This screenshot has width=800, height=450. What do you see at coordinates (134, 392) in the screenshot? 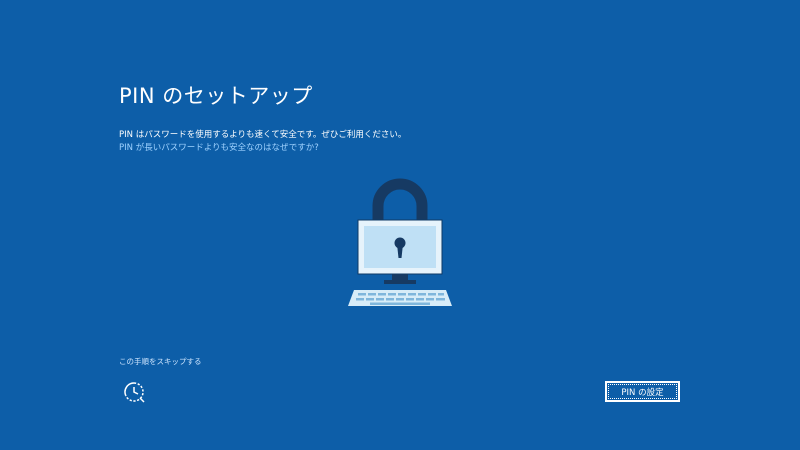
I see `ease-of-access-icon` at bounding box center [134, 392].